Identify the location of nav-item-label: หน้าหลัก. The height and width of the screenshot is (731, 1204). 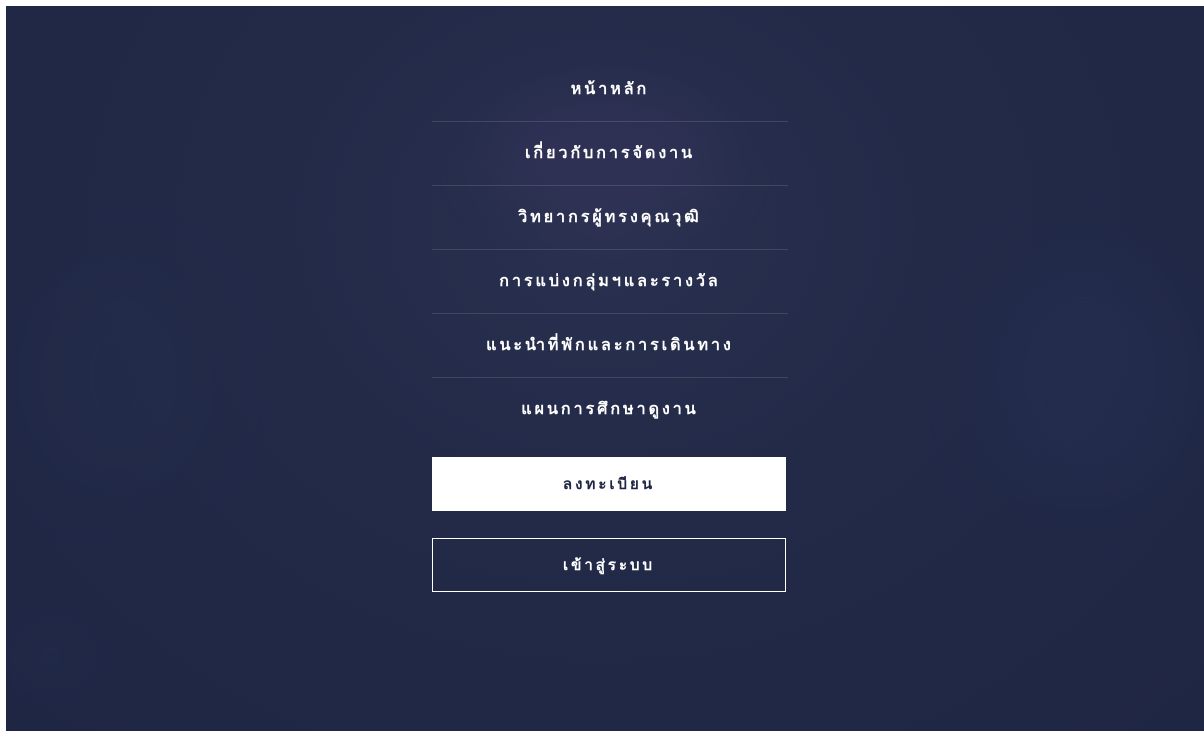
(610, 88).